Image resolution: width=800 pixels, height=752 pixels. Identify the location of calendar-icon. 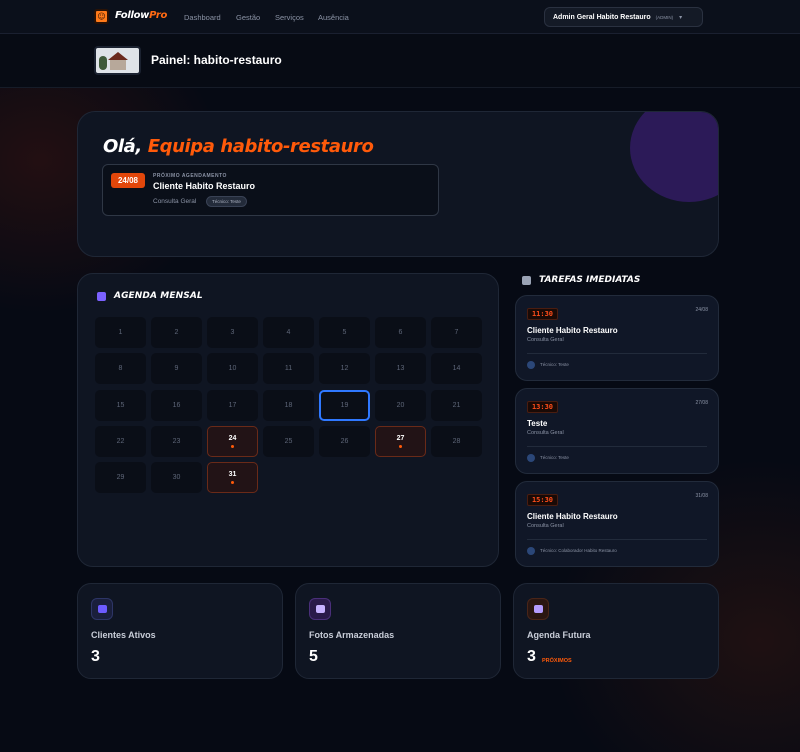
(538, 609).